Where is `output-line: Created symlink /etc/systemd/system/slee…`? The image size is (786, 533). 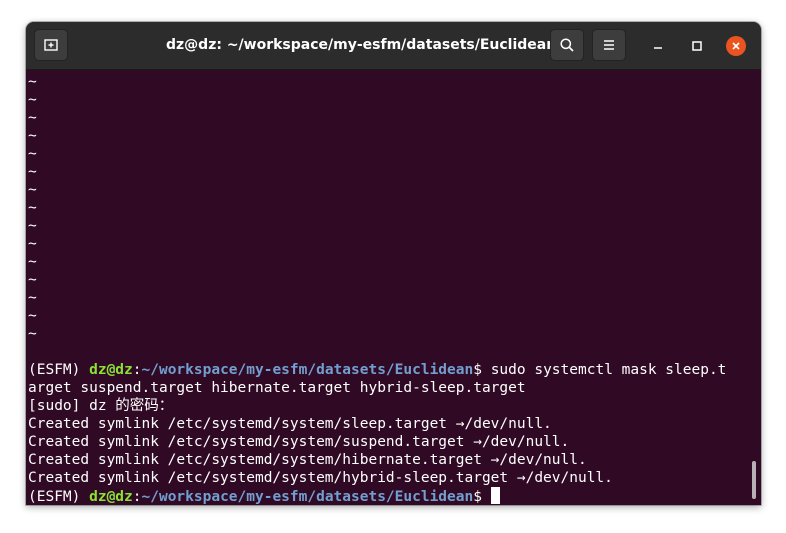
output-line: Created symlink /etc/systemd/system/slee… is located at coordinates (290, 424).